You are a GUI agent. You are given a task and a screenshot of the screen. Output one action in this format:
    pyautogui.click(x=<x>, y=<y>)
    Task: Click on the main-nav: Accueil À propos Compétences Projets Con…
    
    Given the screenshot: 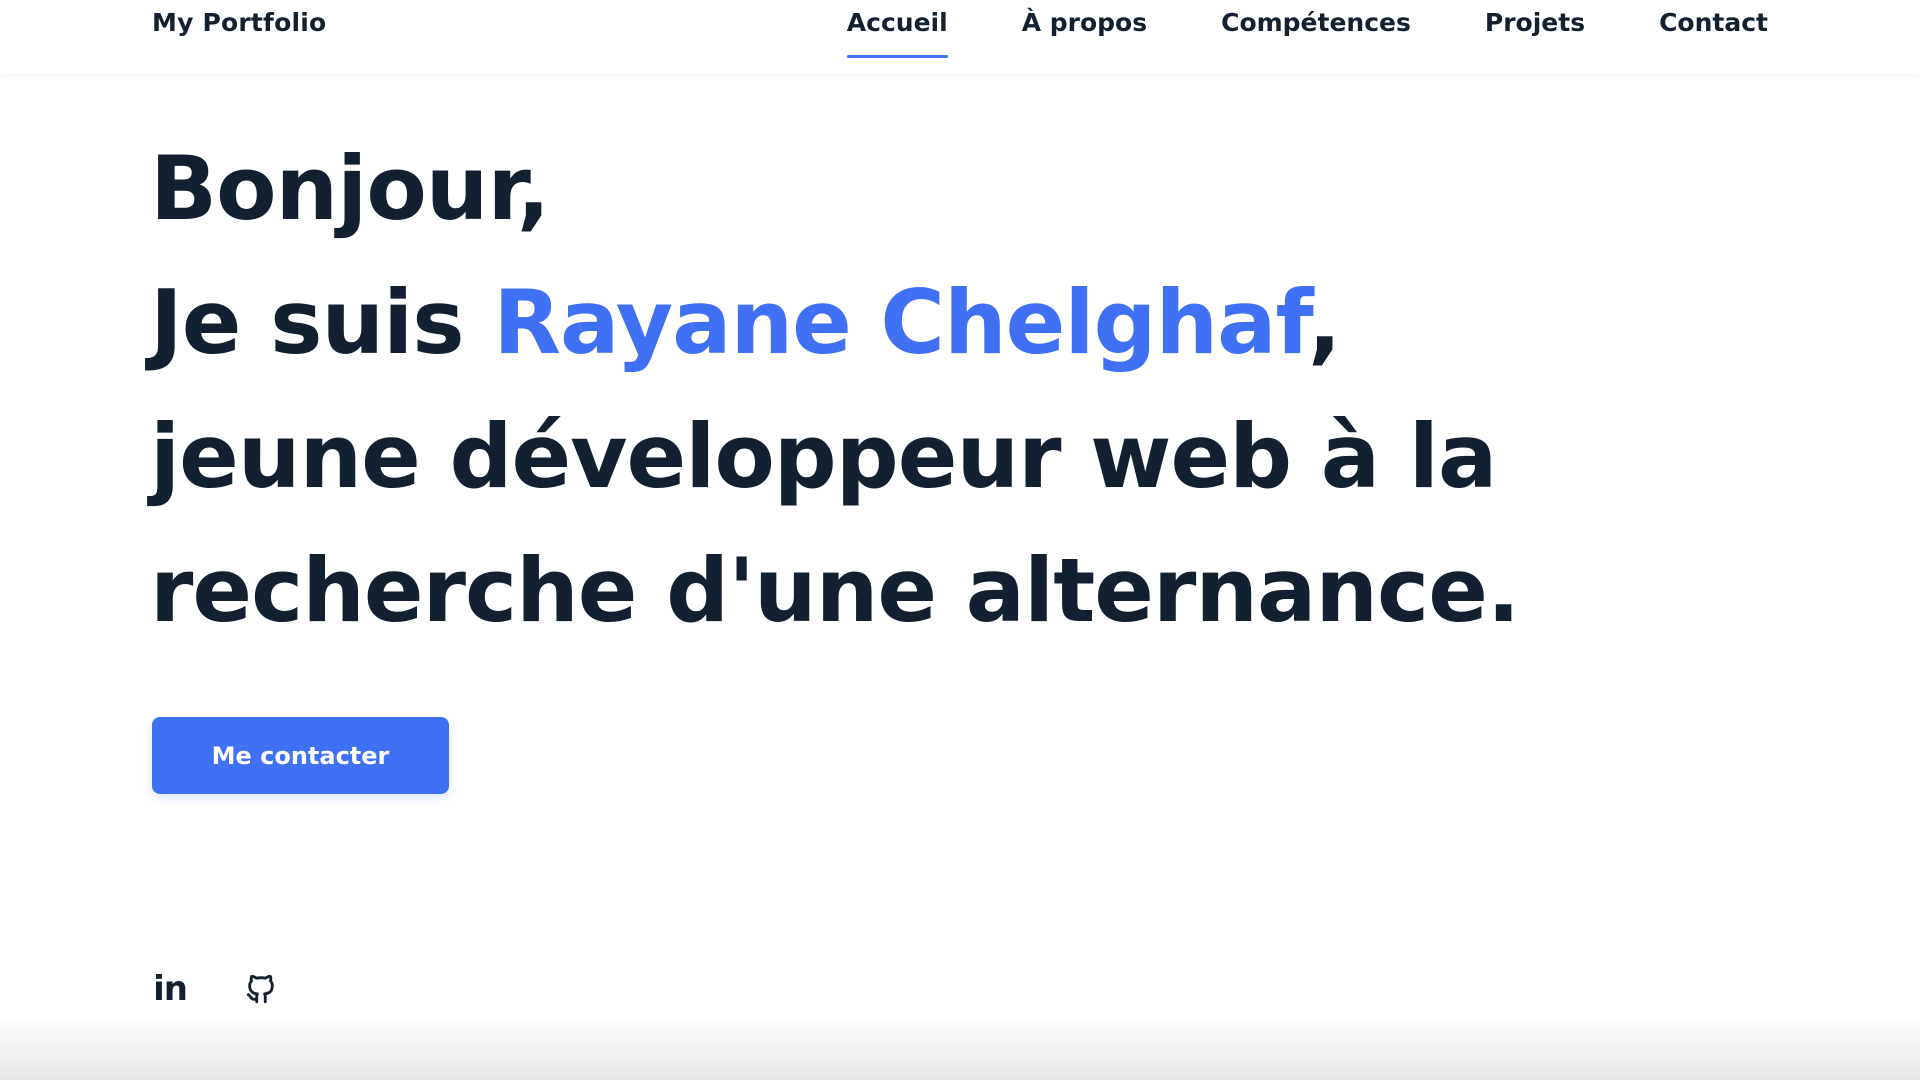 What is the action you would take?
    pyautogui.click(x=1307, y=33)
    